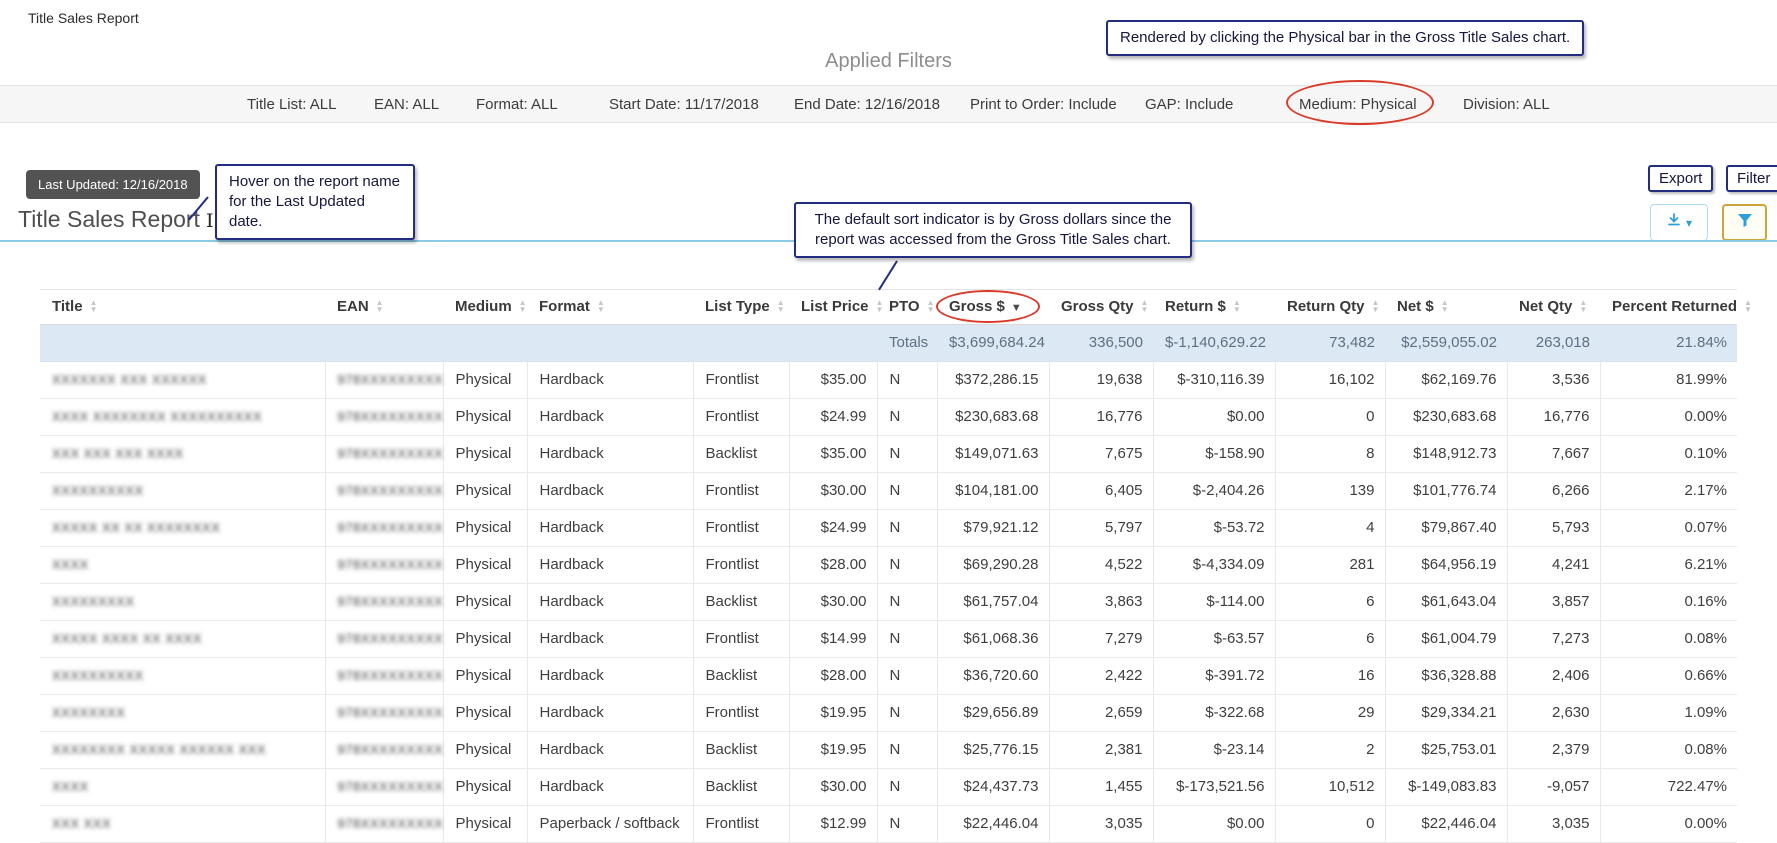 The image size is (1777, 843). I want to click on cell-return_qty: 8, so click(1329, 454).